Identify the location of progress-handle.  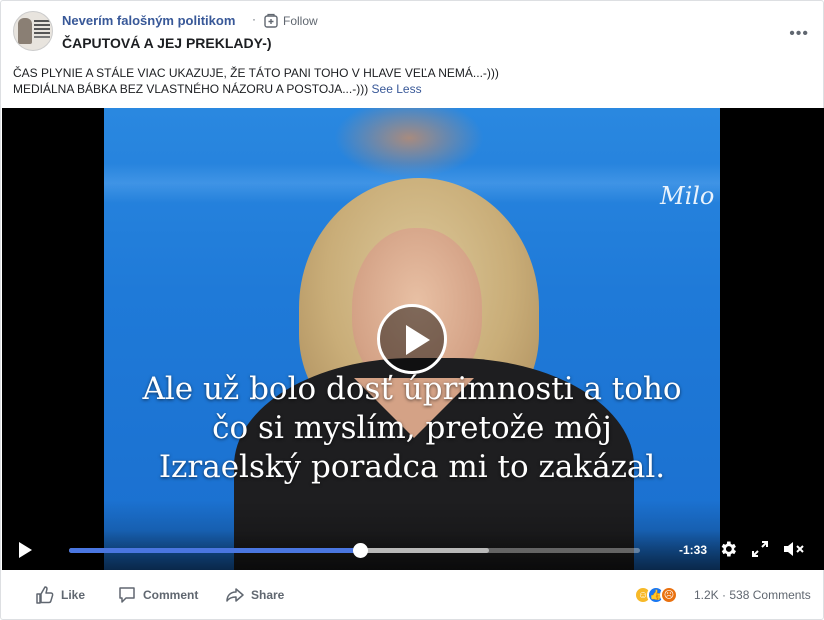
(361, 550).